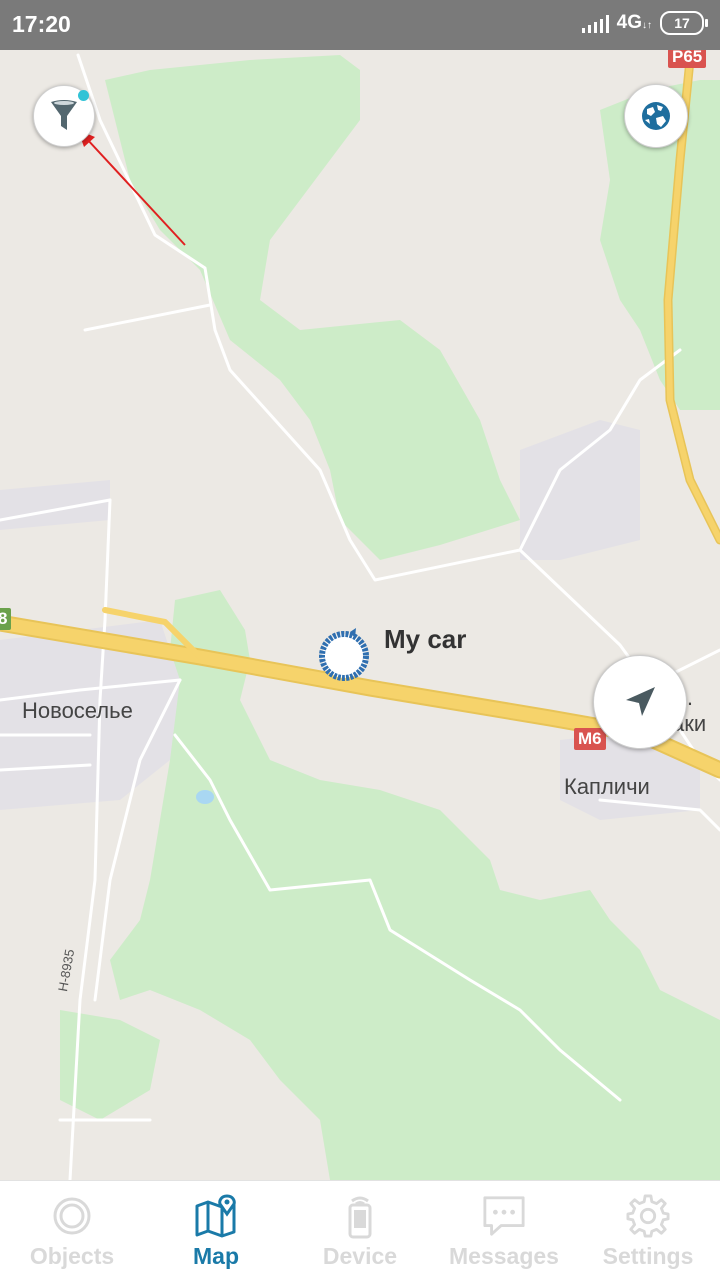 The height and width of the screenshot is (1281, 720). I want to click on filter-button, so click(64, 116).